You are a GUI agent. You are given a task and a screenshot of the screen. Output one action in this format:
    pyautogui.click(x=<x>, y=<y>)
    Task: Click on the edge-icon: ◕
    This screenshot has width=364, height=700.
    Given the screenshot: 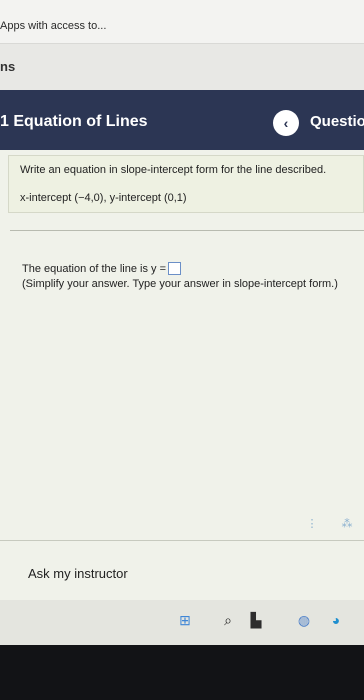 What is the action you would take?
    pyautogui.click(x=336, y=620)
    